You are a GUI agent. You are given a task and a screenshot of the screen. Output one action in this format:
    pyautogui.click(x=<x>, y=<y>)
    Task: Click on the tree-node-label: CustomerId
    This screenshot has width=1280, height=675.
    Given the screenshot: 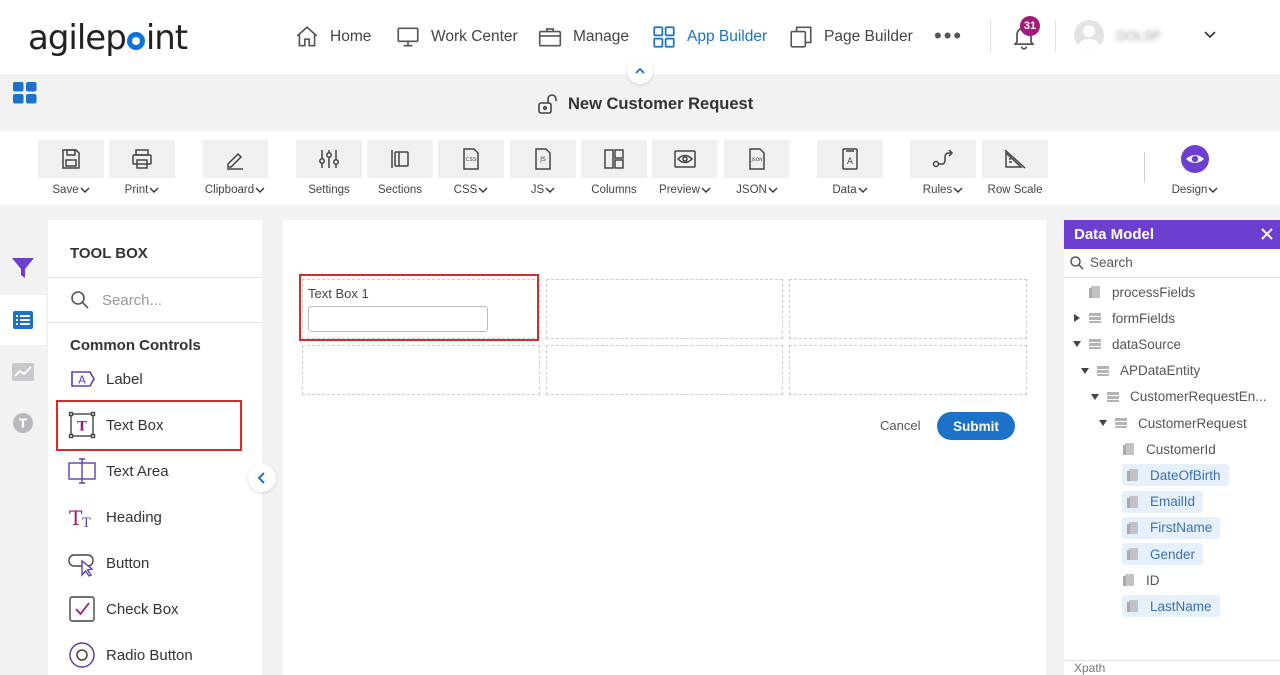 What is the action you would take?
    pyautogui.click(x=1181, y=449)
    